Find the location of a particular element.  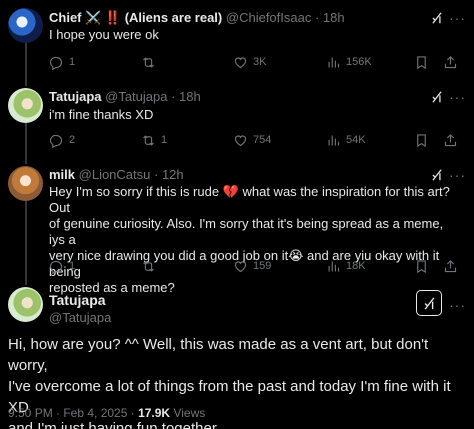

action-bar: 1 159 18K is located at coordinates (257, 267).